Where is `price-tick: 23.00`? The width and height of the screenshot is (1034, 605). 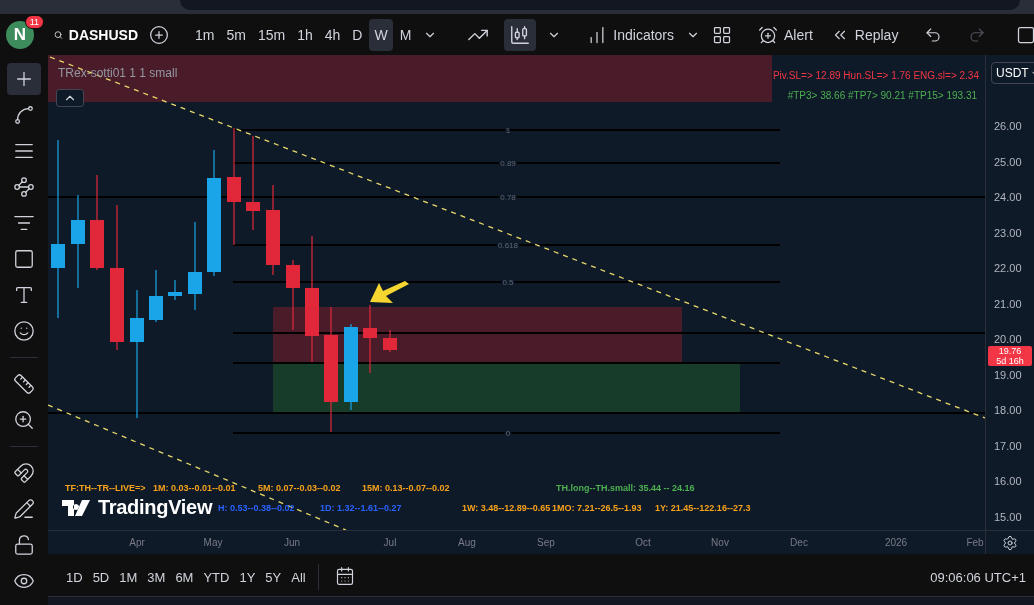
price-tick: 23.00 is located at coordinates (1008, 232).